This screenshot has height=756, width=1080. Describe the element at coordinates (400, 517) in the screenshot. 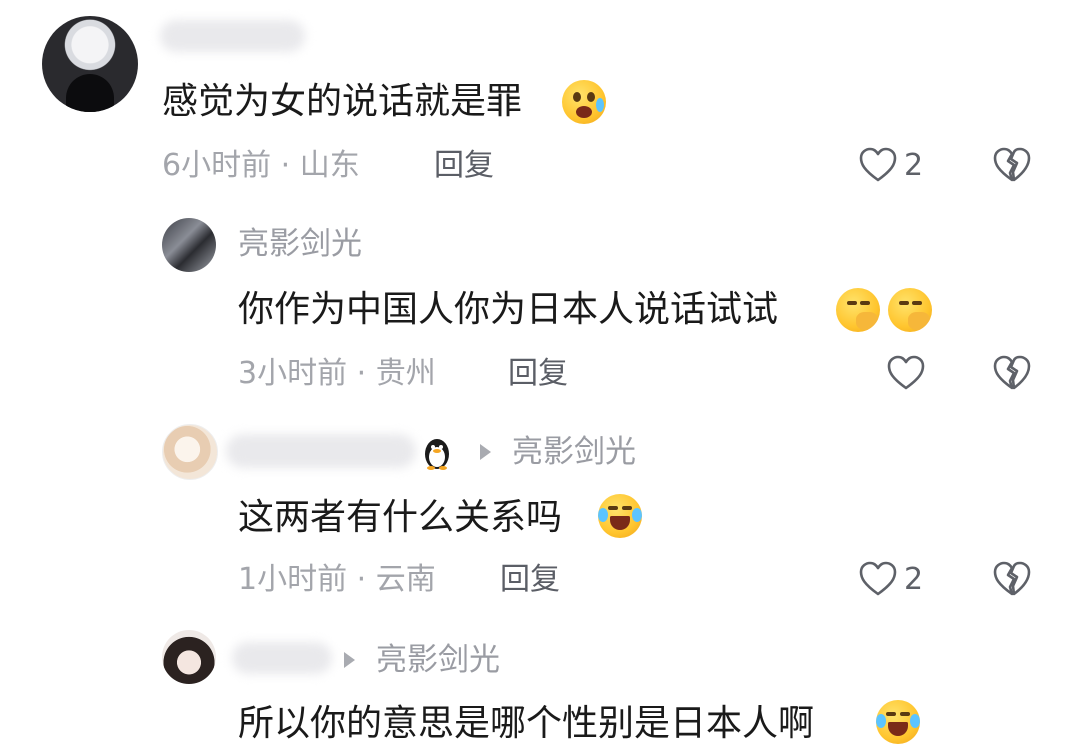

I see `comment-text: 这两者有什么关系吗` at that location.